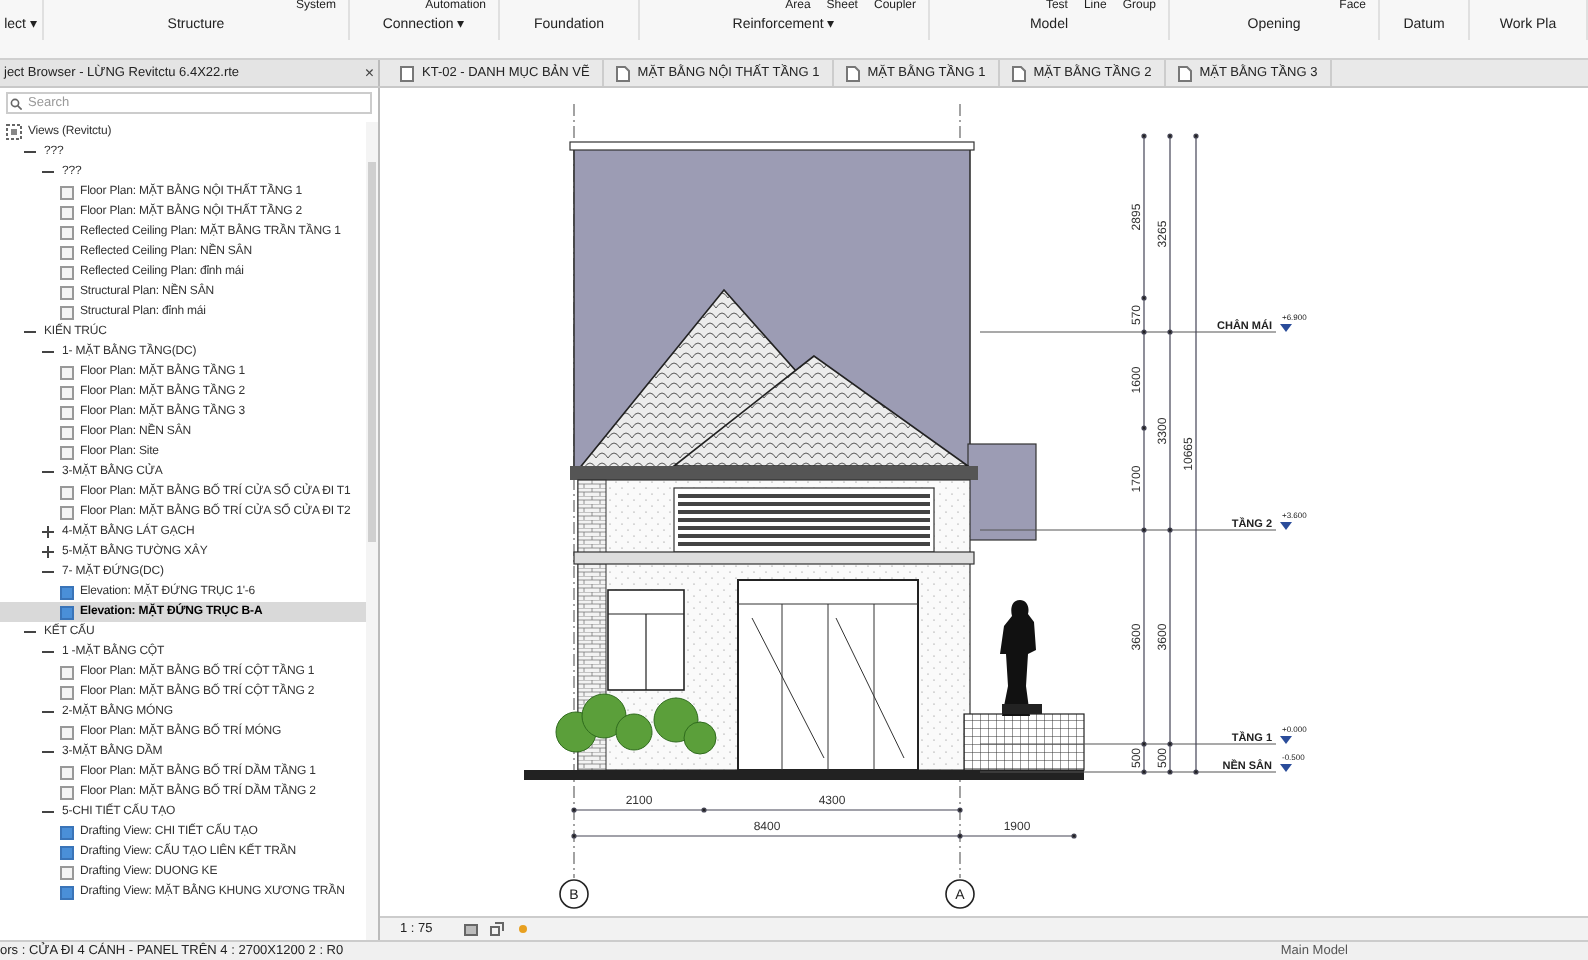 The width and height of the screenshot is (1588, 960). I want to click on views-icon, so click(14, 132).